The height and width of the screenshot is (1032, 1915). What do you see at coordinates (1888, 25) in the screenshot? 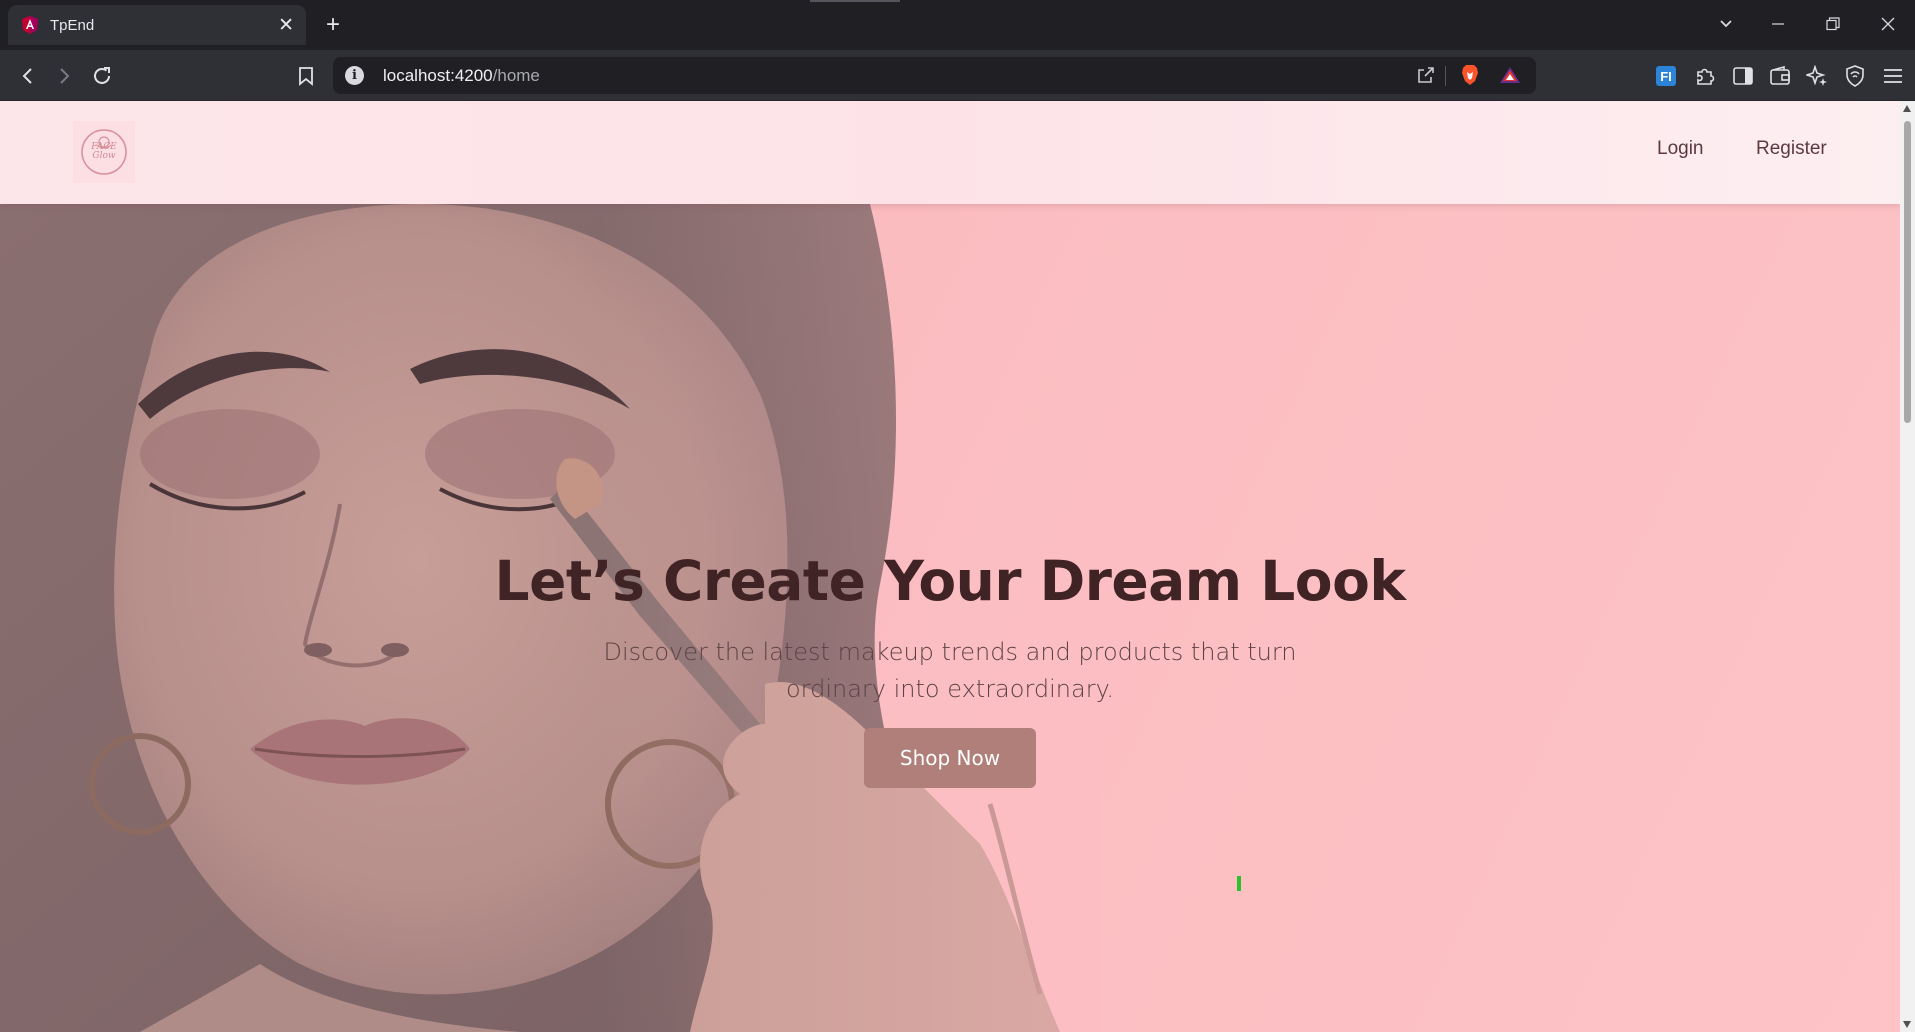
I see `close-window-icon` at bounding box center [1888, 25].